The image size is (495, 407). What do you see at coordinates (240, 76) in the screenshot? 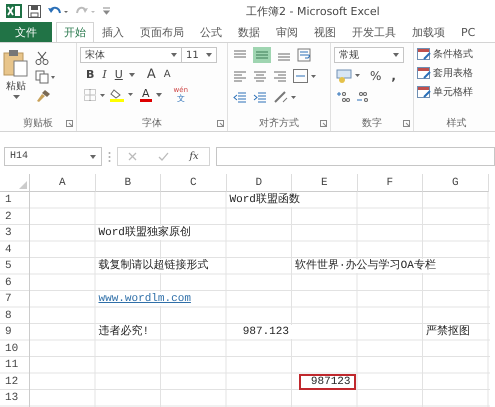
I see `align-left-icon` at bounding box center [240, 76].